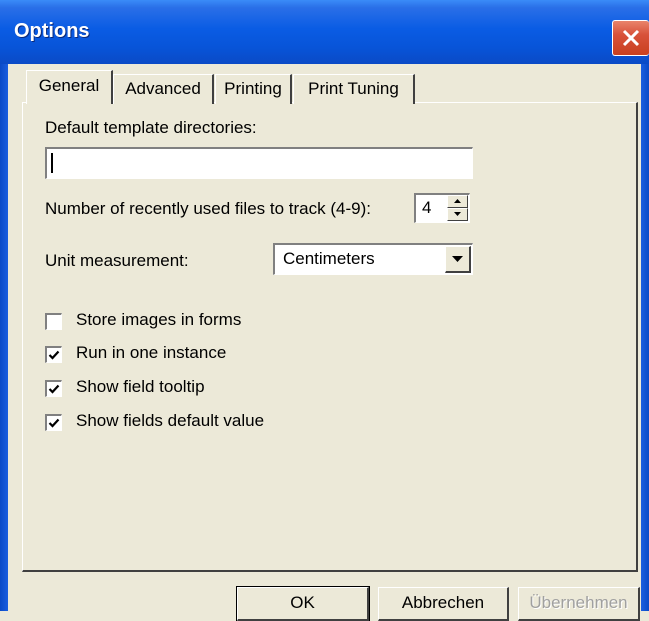  Describe the element at coordinates (151, 353) in the screenshot. I see `one-instance-label: Run in one instance` at that location.